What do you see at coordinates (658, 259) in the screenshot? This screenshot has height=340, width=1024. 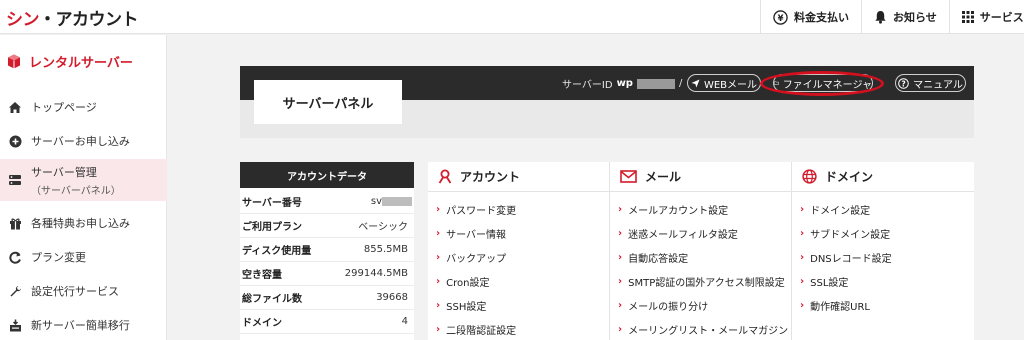 I see `link-label: 自動応答設定` at bounding box center [658, 259].